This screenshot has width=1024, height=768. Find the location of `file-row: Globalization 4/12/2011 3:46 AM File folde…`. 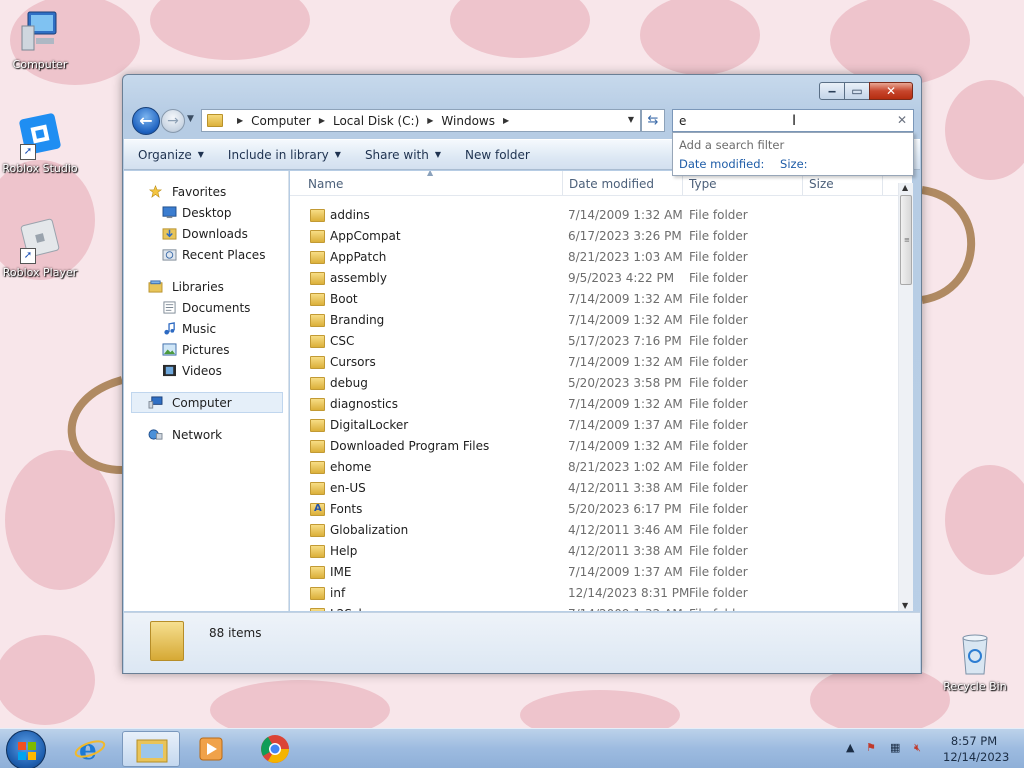

file-row: Globalization 4/12/2011 3:46 AM File folde… is located at coordinates (595, 530).